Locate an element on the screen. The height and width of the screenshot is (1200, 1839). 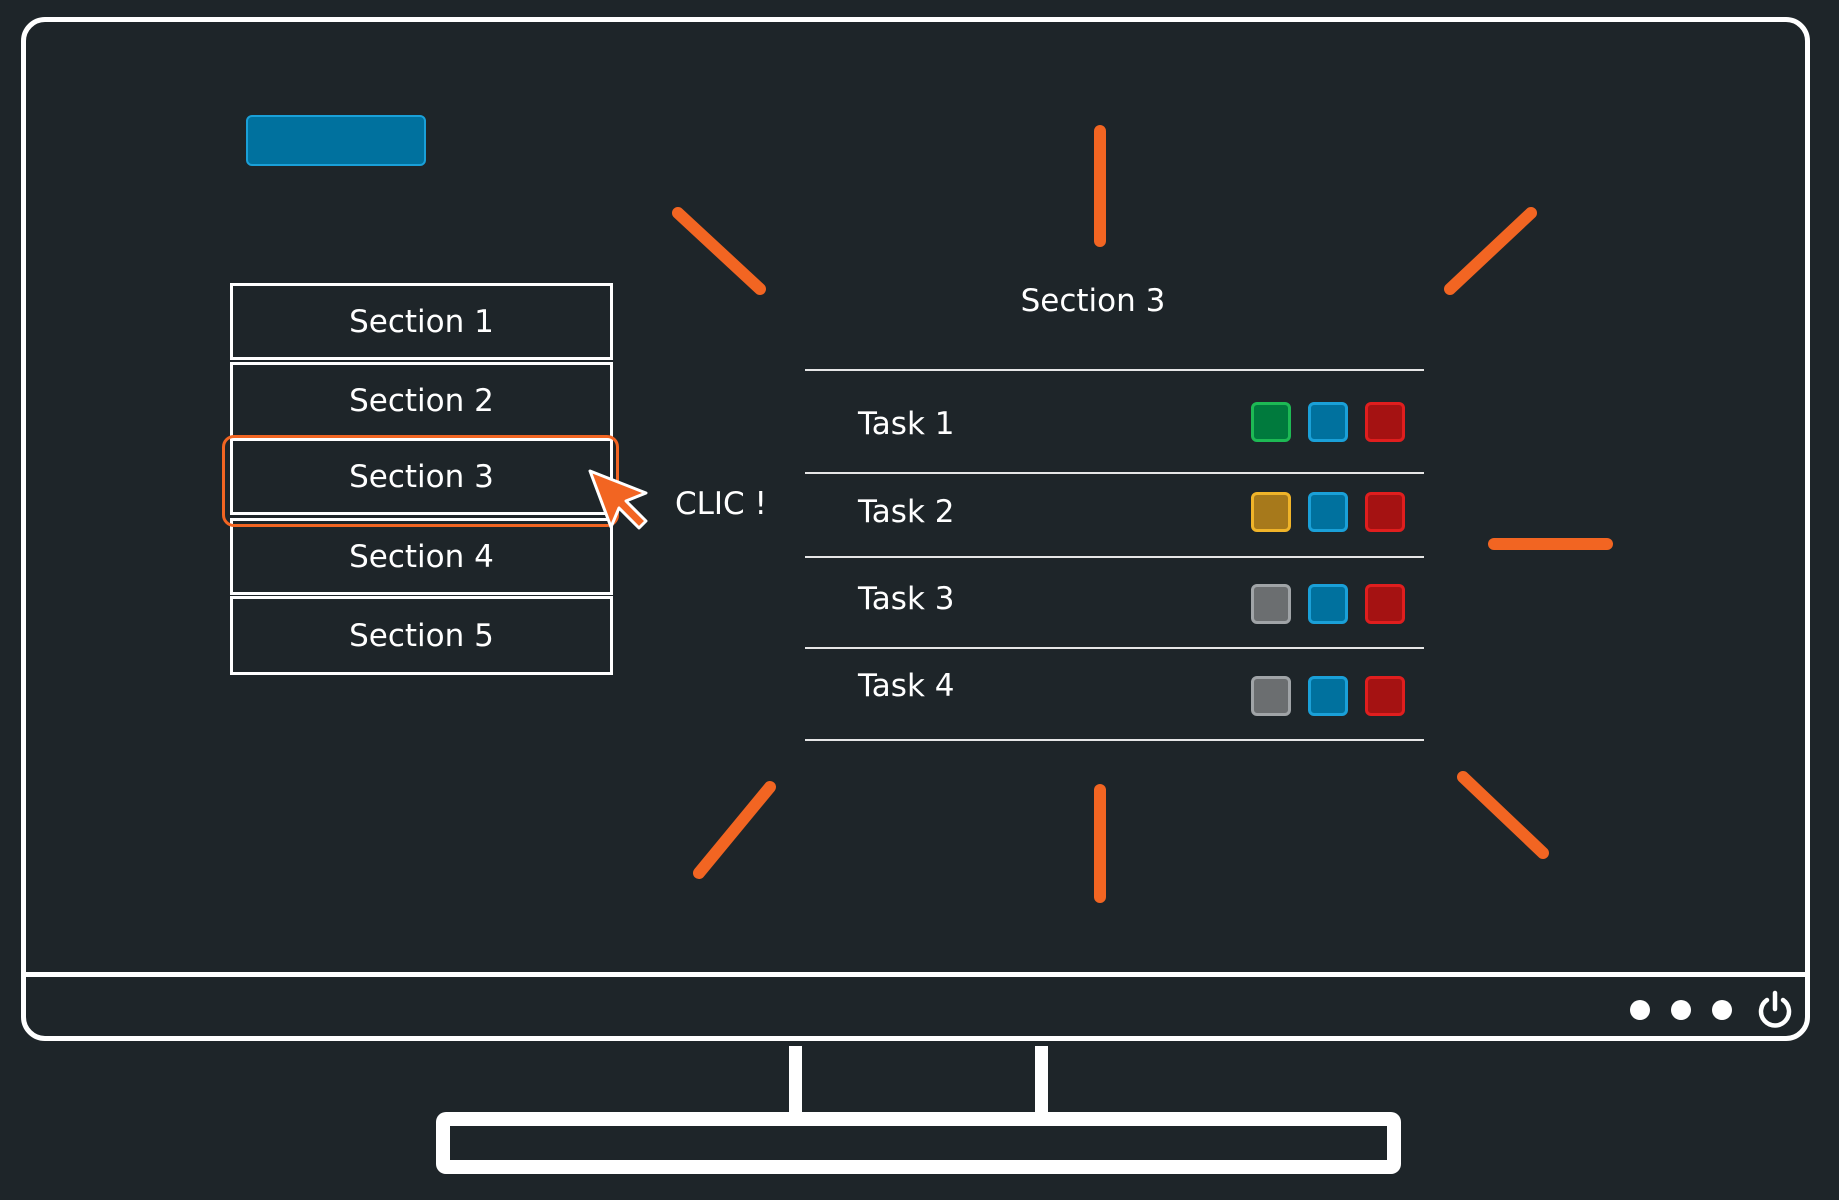
section-item-label: Section 4 is located at coordinates (421, 556).